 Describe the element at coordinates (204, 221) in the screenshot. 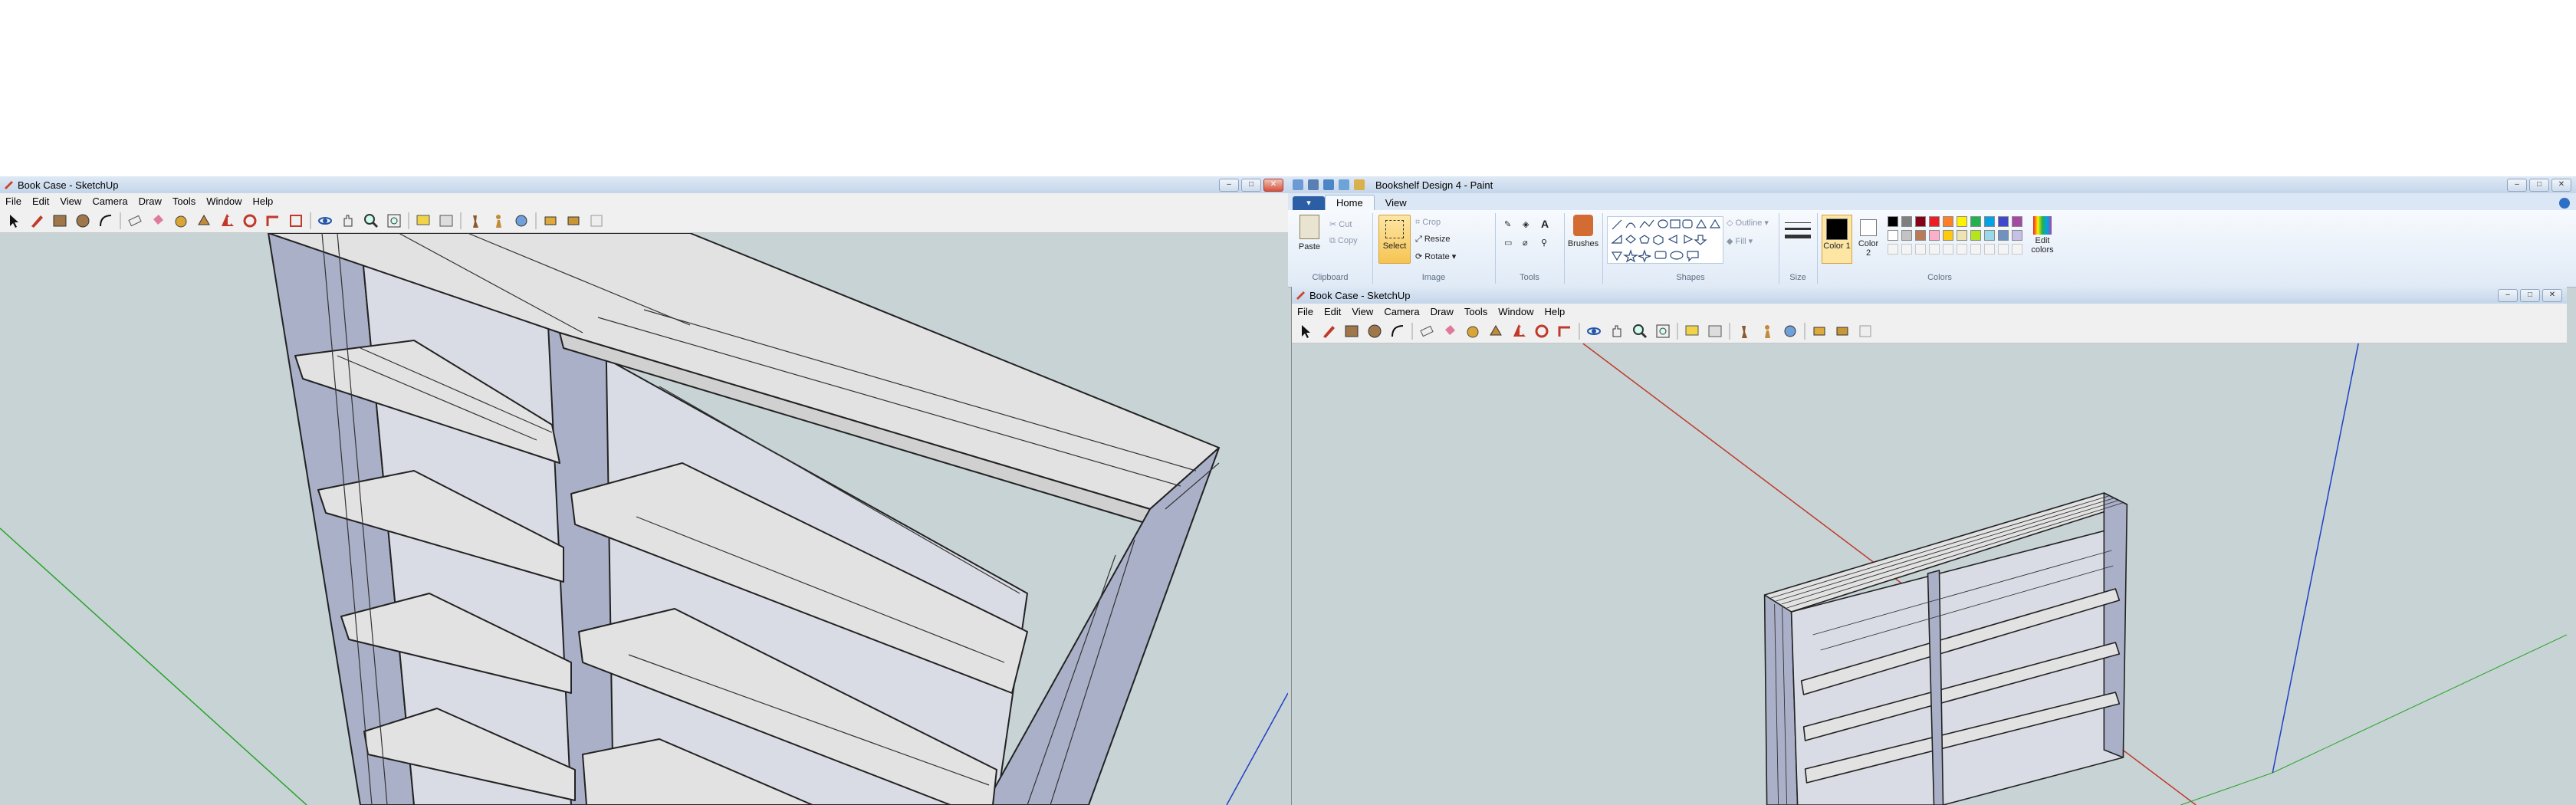

I see `push-pull-icon` at that location.